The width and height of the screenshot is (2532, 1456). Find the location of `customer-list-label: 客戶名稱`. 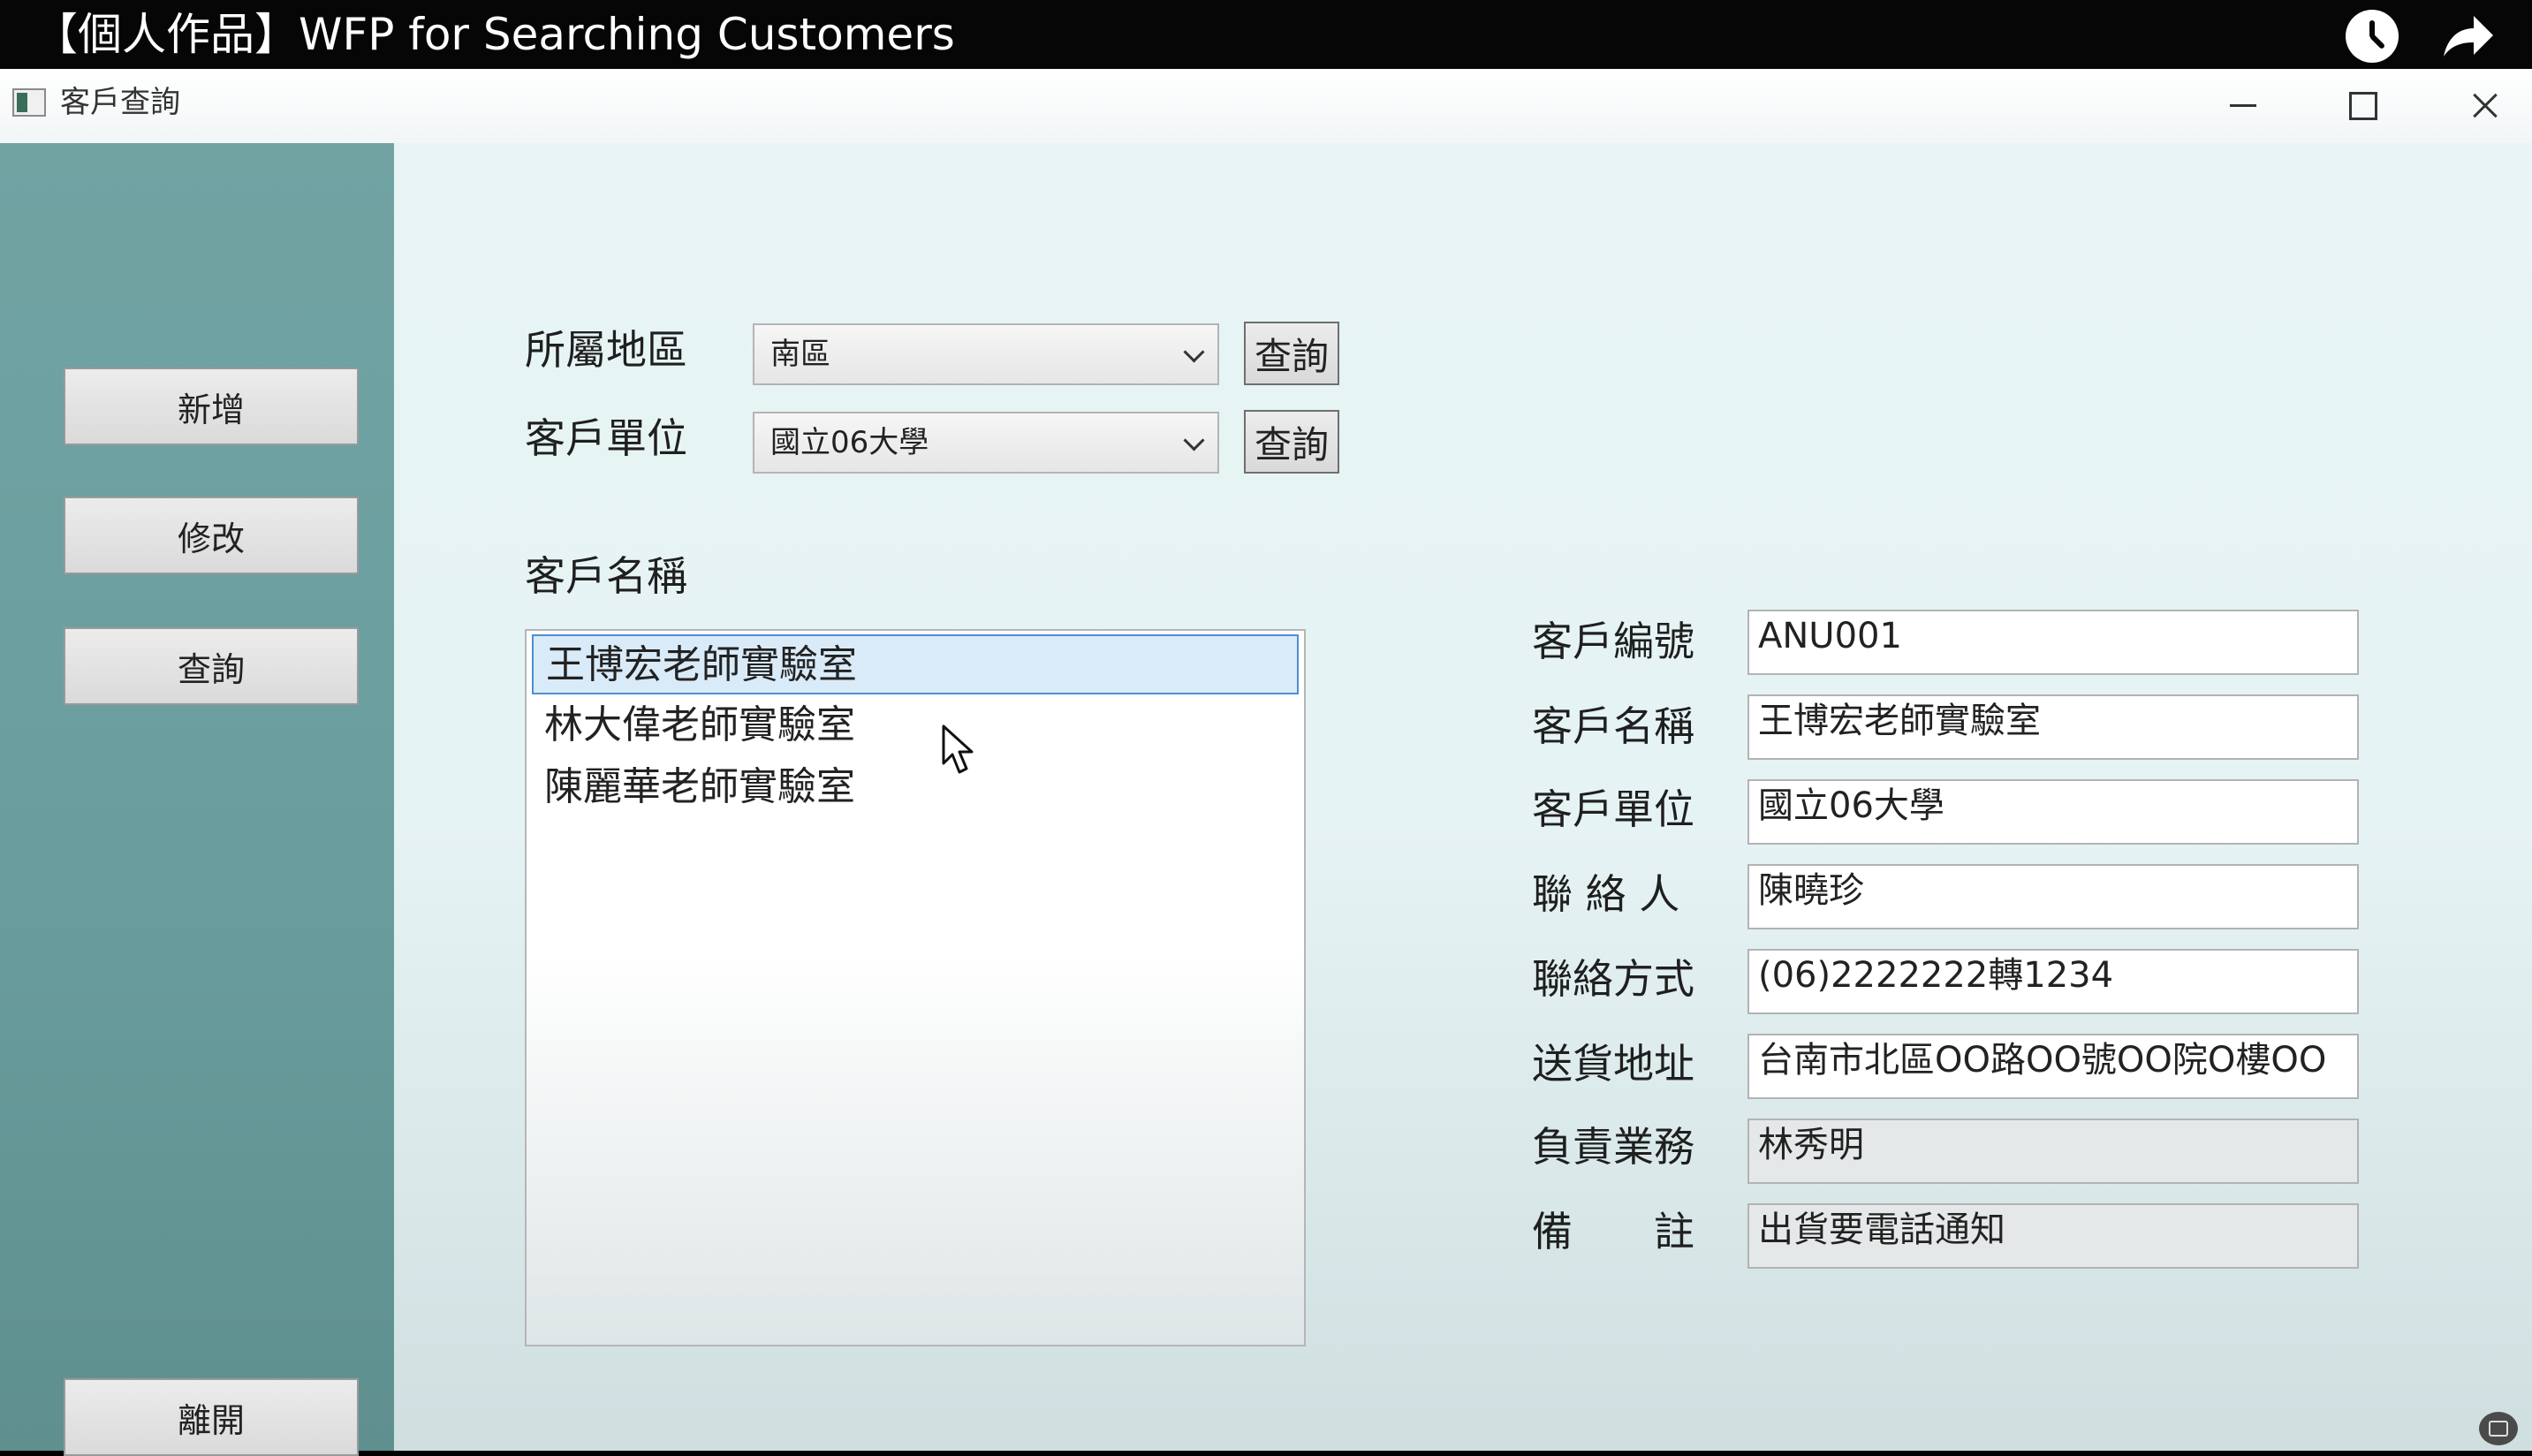

customer-list-label: 客戶名稱 is located at coordinates (606, 576).